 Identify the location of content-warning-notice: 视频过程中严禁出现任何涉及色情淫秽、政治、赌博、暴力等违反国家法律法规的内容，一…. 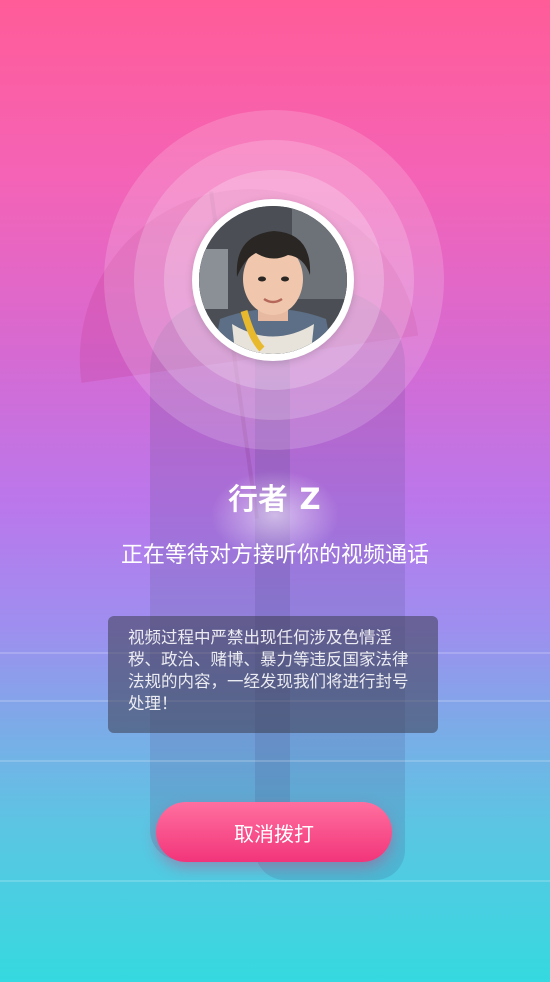
(273, 674).